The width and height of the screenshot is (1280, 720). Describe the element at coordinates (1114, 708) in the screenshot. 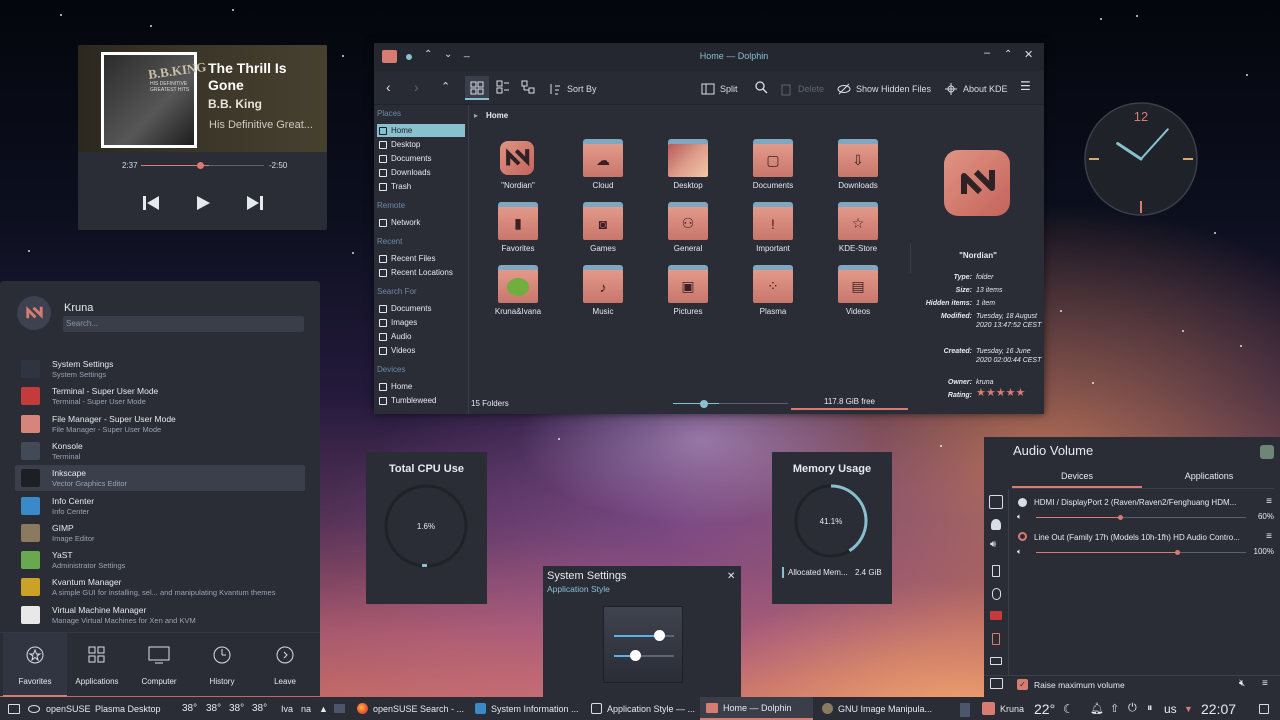

I see `upload-icon: ⇧` at that location.